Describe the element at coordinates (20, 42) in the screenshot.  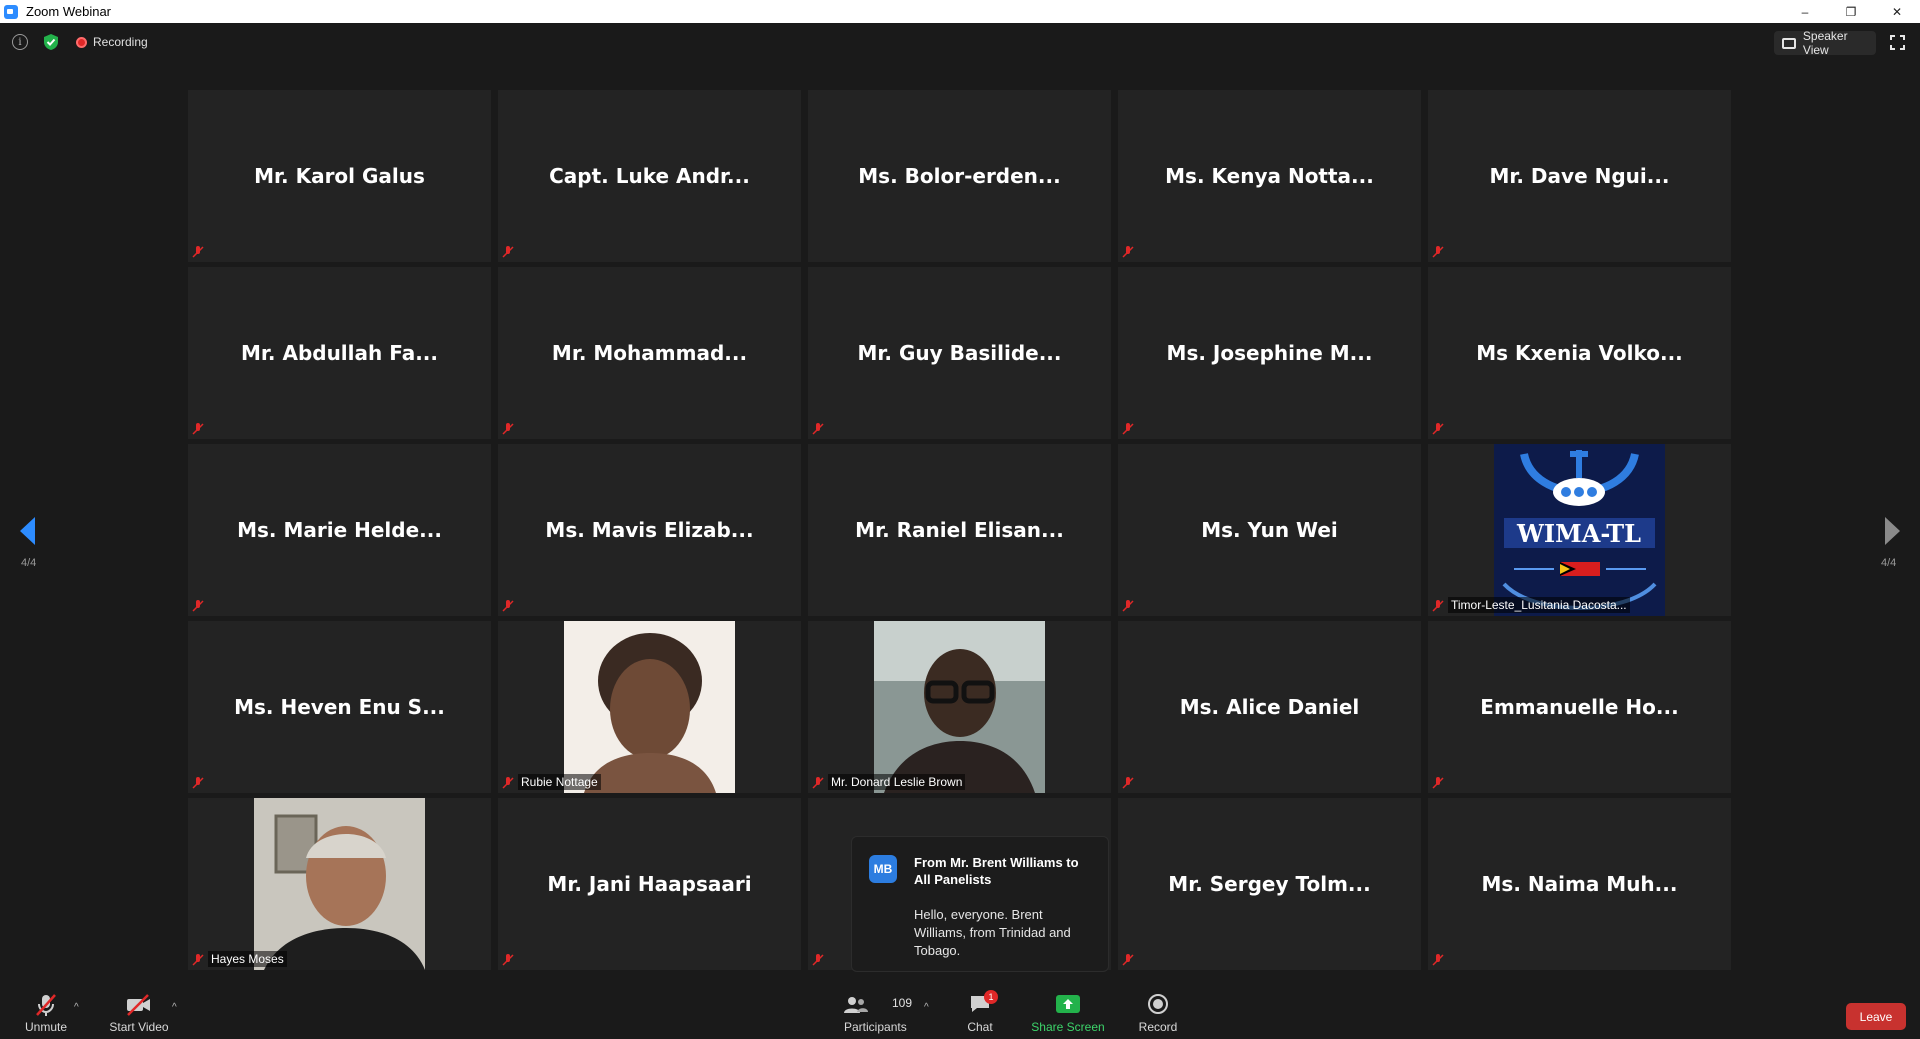
I see `info-icon: i` at that location.